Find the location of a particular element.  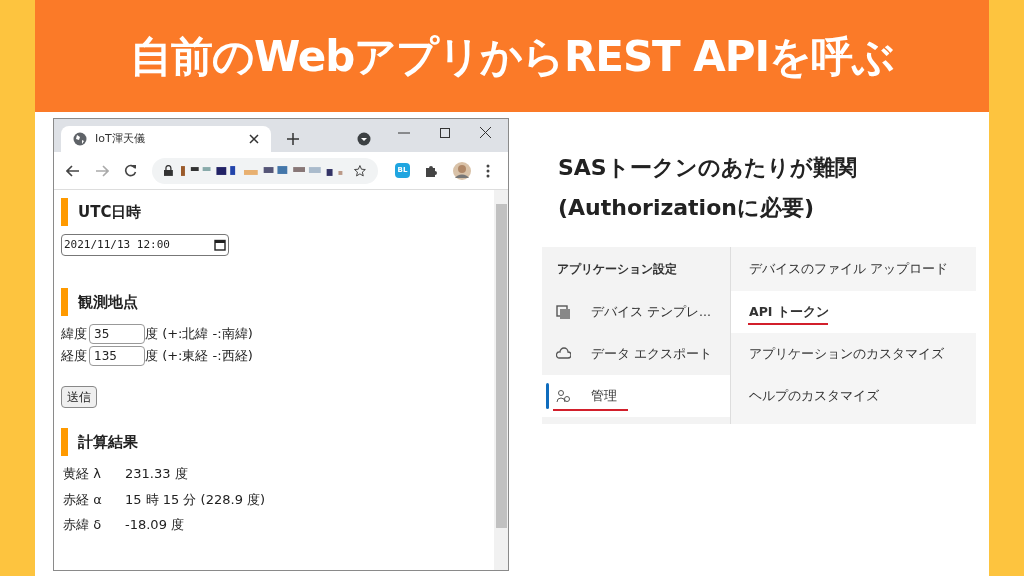

submenu-item: アプリケーションのカスタマイズ is located at coordinates (853, 354).